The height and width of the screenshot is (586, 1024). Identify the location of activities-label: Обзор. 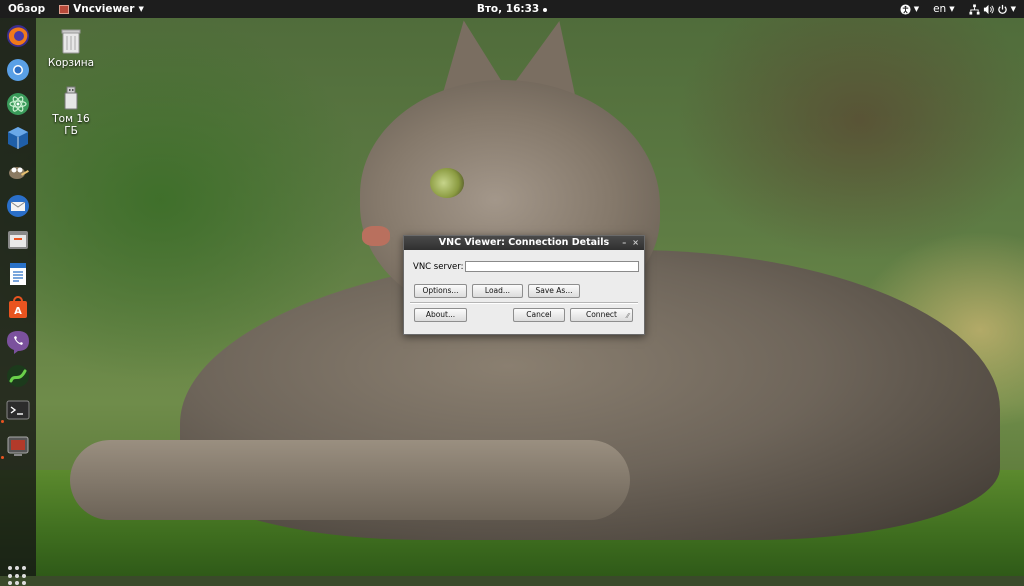
(27, 9).